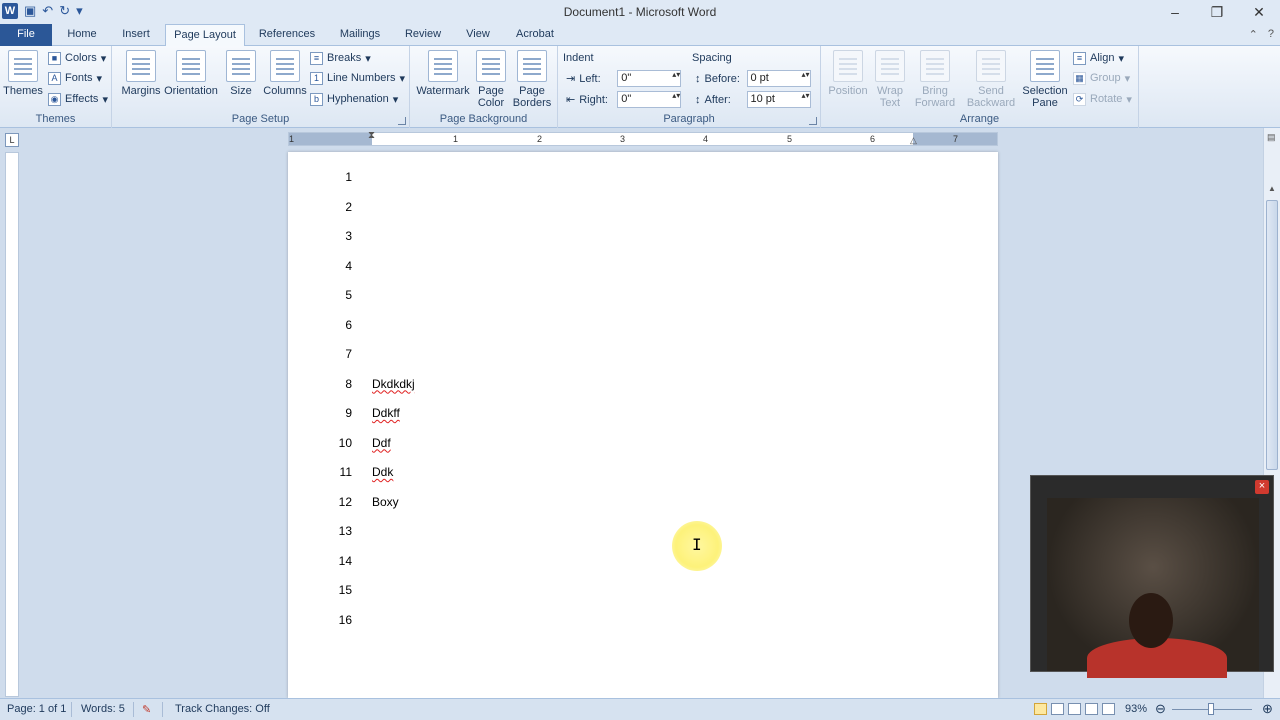 The height and width of the screenshot is (720, 1280). What do you see at coordinates (1175, 12) in the screenshot?
I see `minimize-icon: –` at bounding box center [1175, 12].